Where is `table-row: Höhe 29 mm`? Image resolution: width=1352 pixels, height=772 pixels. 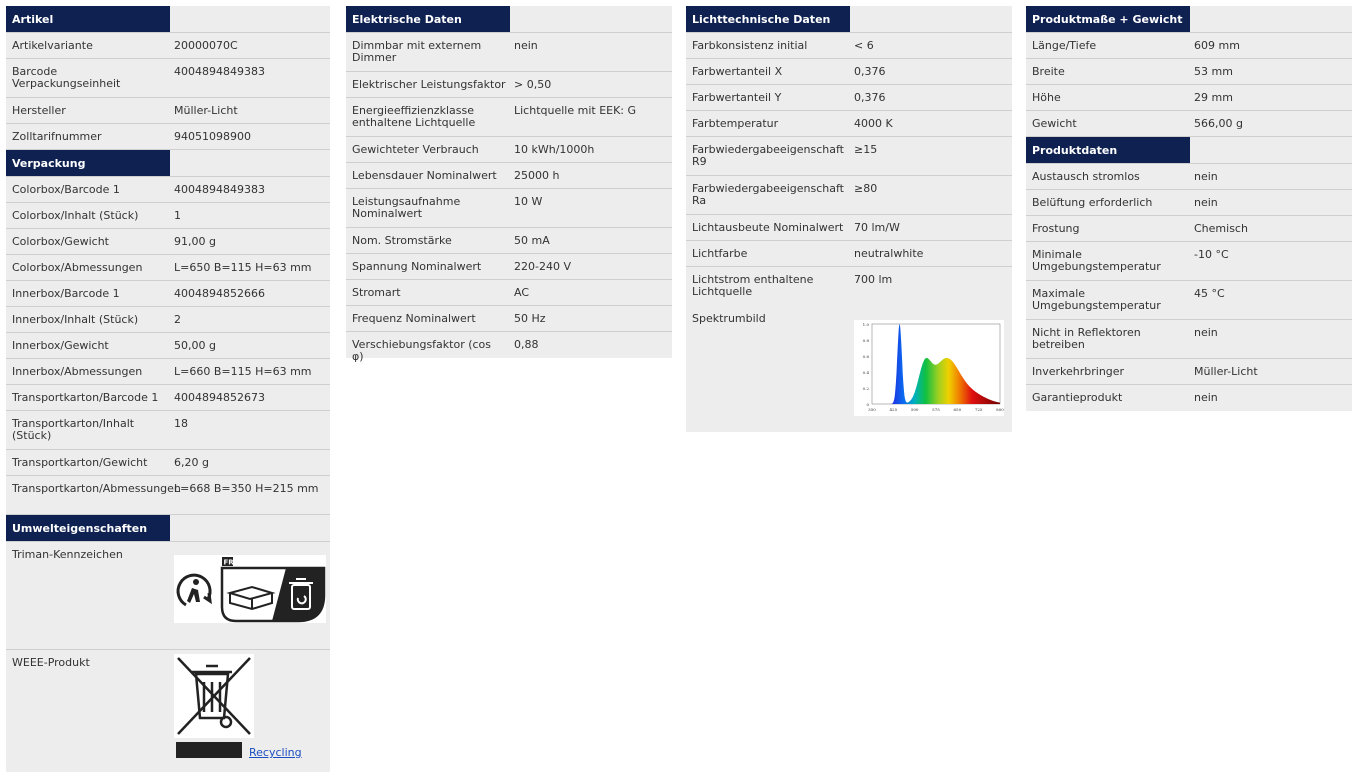 table-row: Höhe 29 mm is located at coordinates (1189, 98).